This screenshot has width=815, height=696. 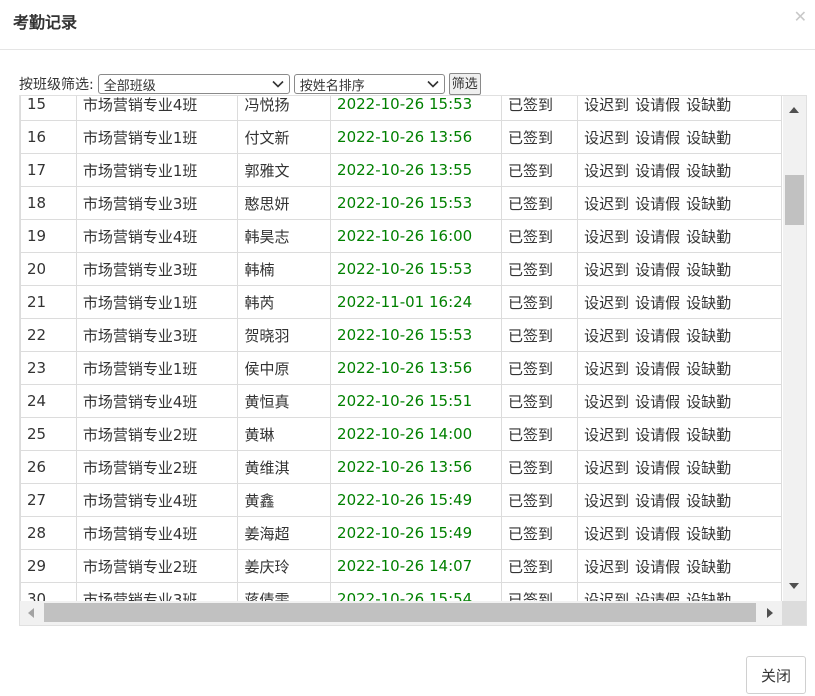 What do you see at coordinates (794, 110) in the screenshot?
I see `scroll-up-icon` at bounding box center [794, 110].